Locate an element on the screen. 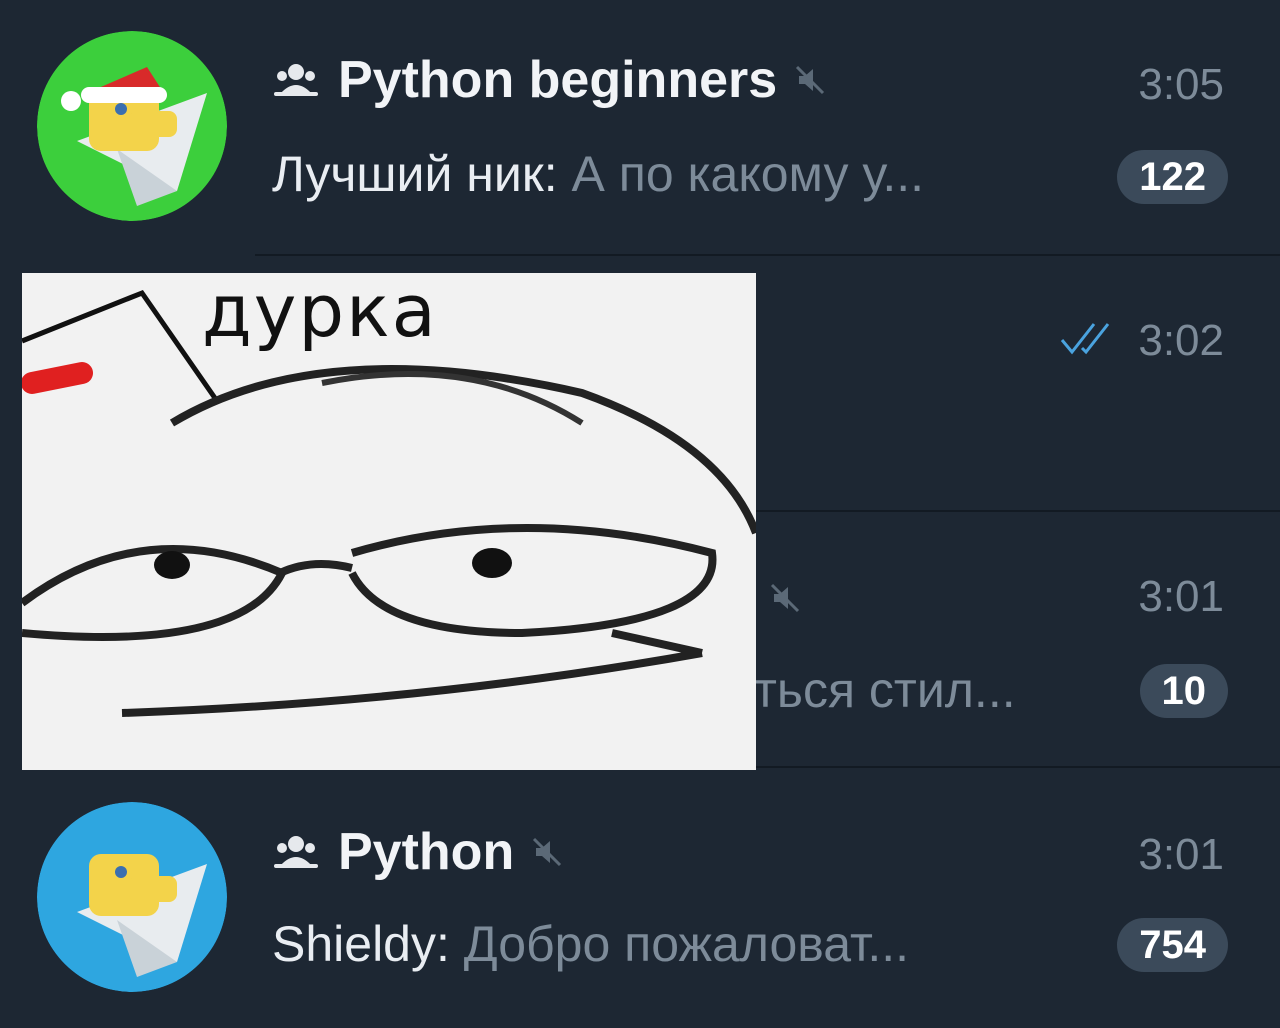 The height and width of the screenshot is (1028, 1280). unread-badge: 10 is located at coordinates (1183, 691).